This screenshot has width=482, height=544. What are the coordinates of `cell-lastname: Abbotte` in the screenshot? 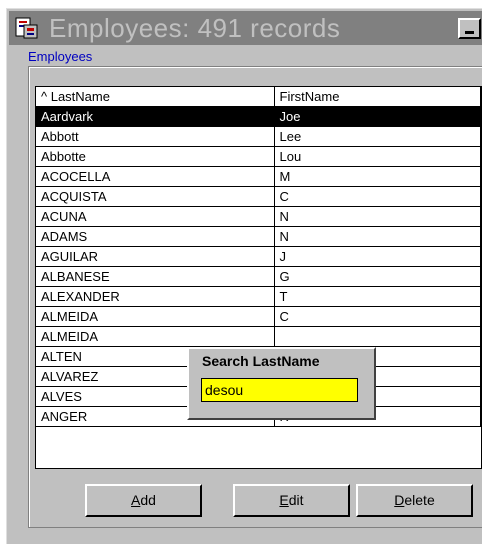 It's located at (155, 156).